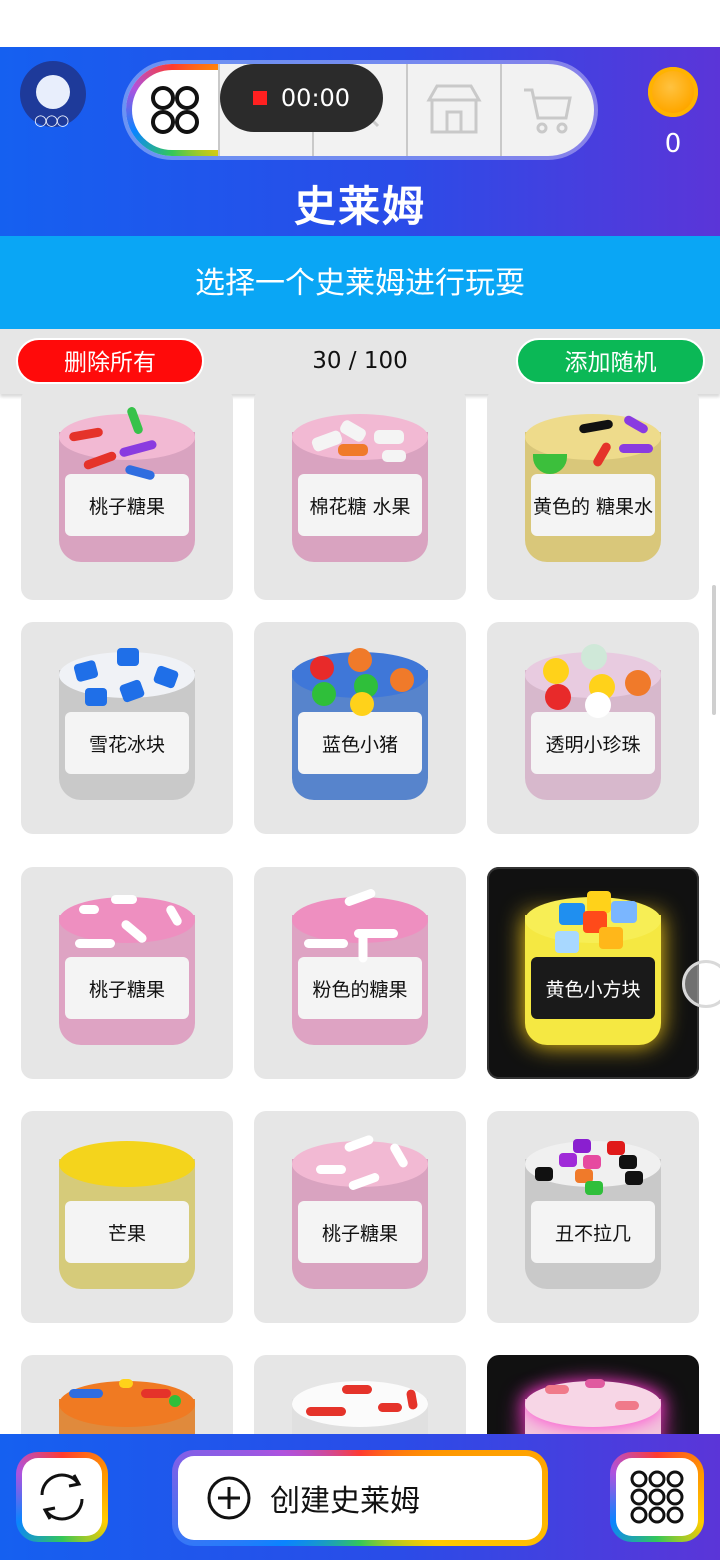 This screenshot has width=720, height=1560. Describe the element at coordinates (126, 1233) in the screenshot. I see `slime-label: 芒果` at that location.